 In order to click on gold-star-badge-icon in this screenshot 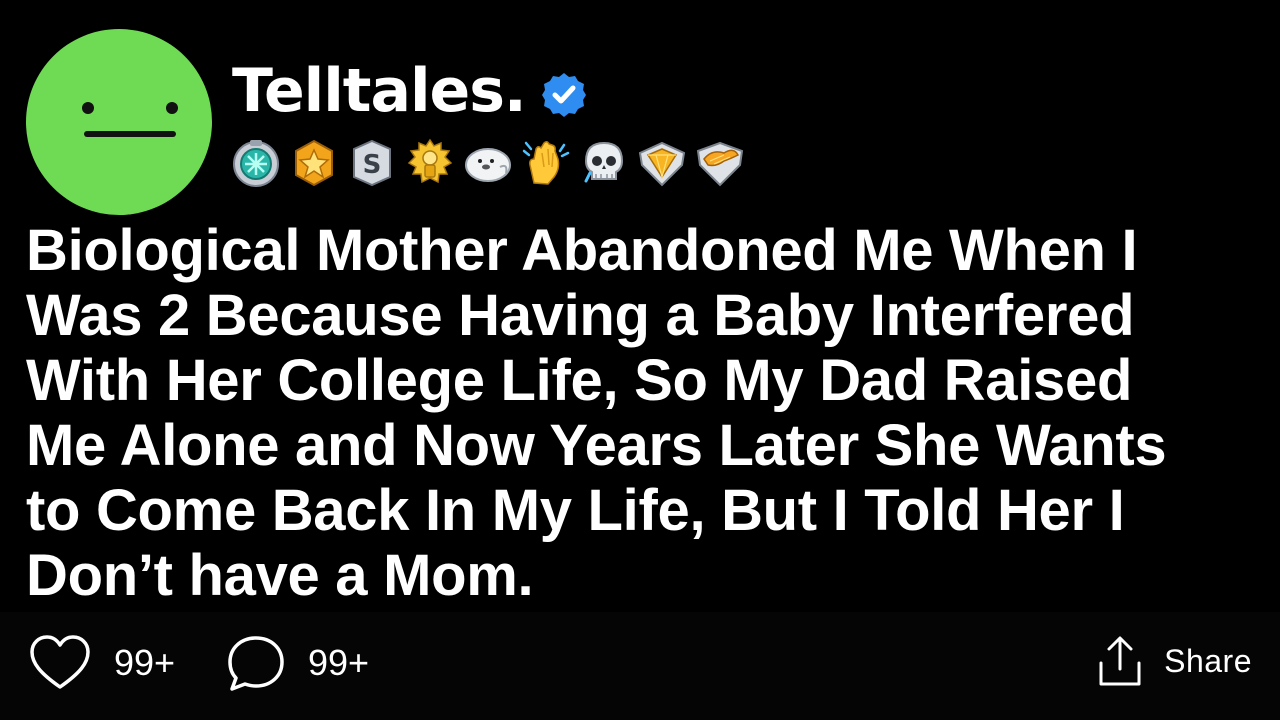, I will do `click(314, 163)`.